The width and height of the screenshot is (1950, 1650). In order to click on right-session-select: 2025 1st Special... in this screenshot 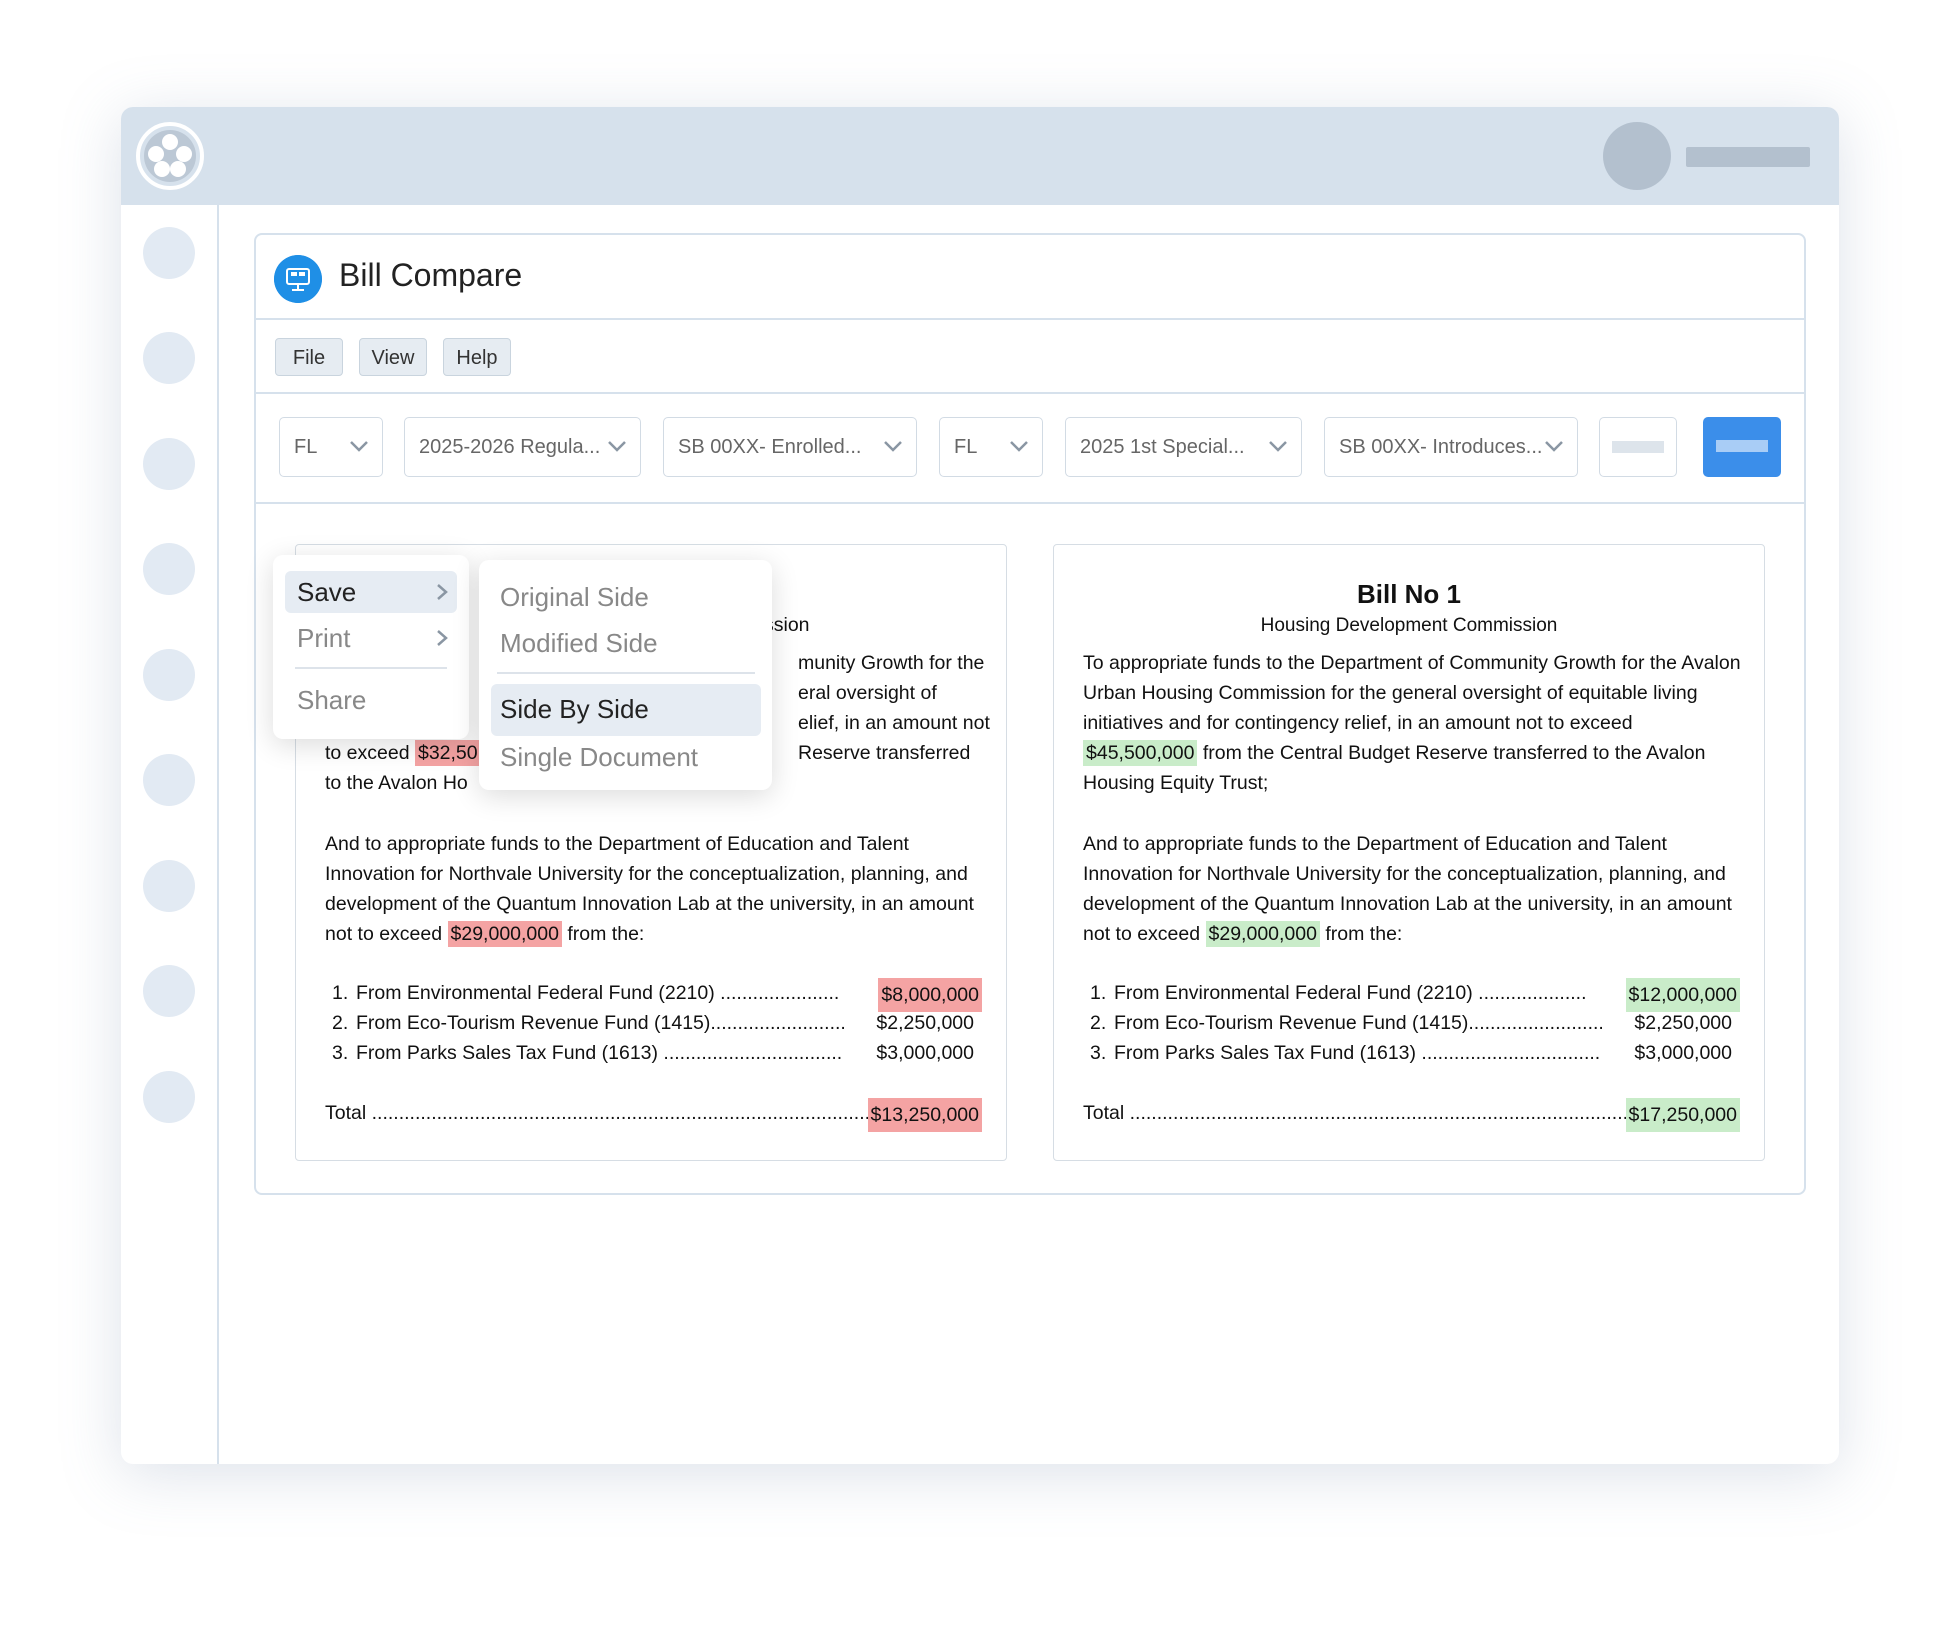, I will do `click(1183, 447)`.